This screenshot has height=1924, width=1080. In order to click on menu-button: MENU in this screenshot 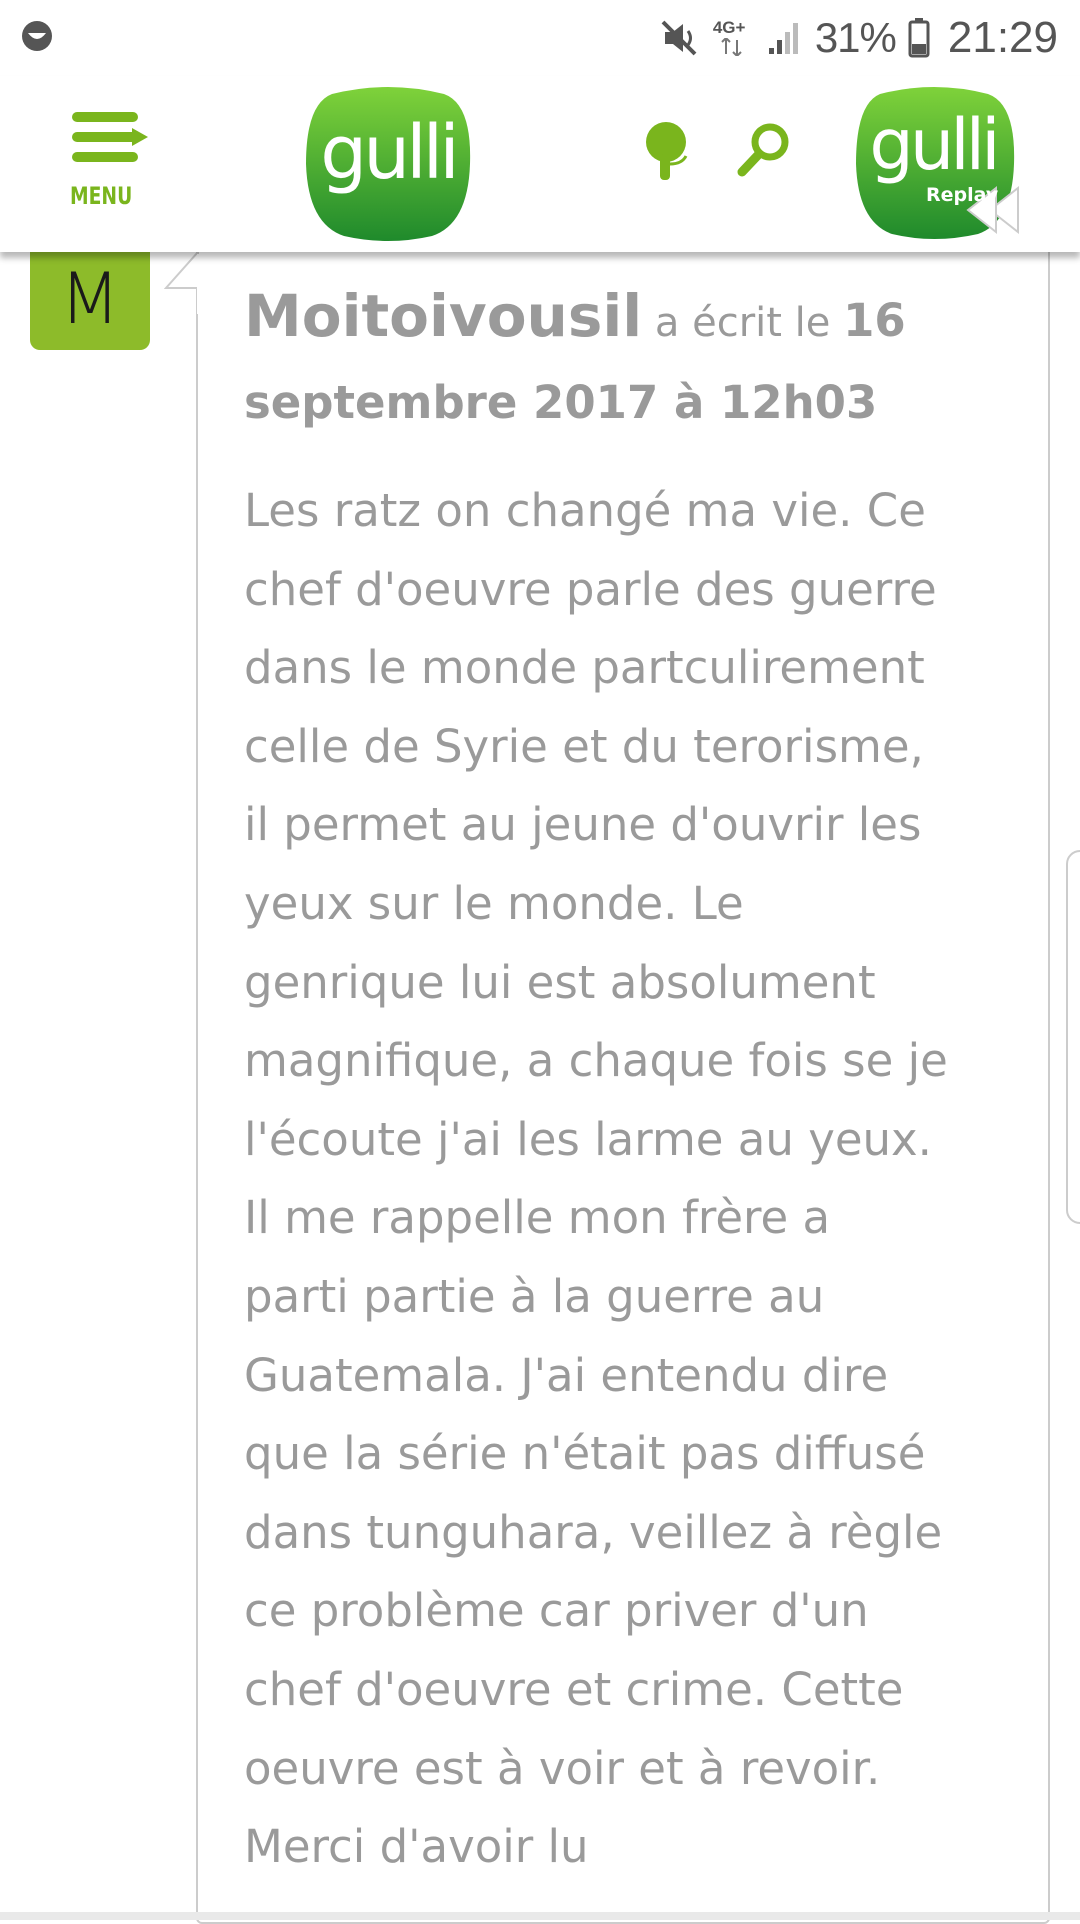, I will do `click(115, 158)`.